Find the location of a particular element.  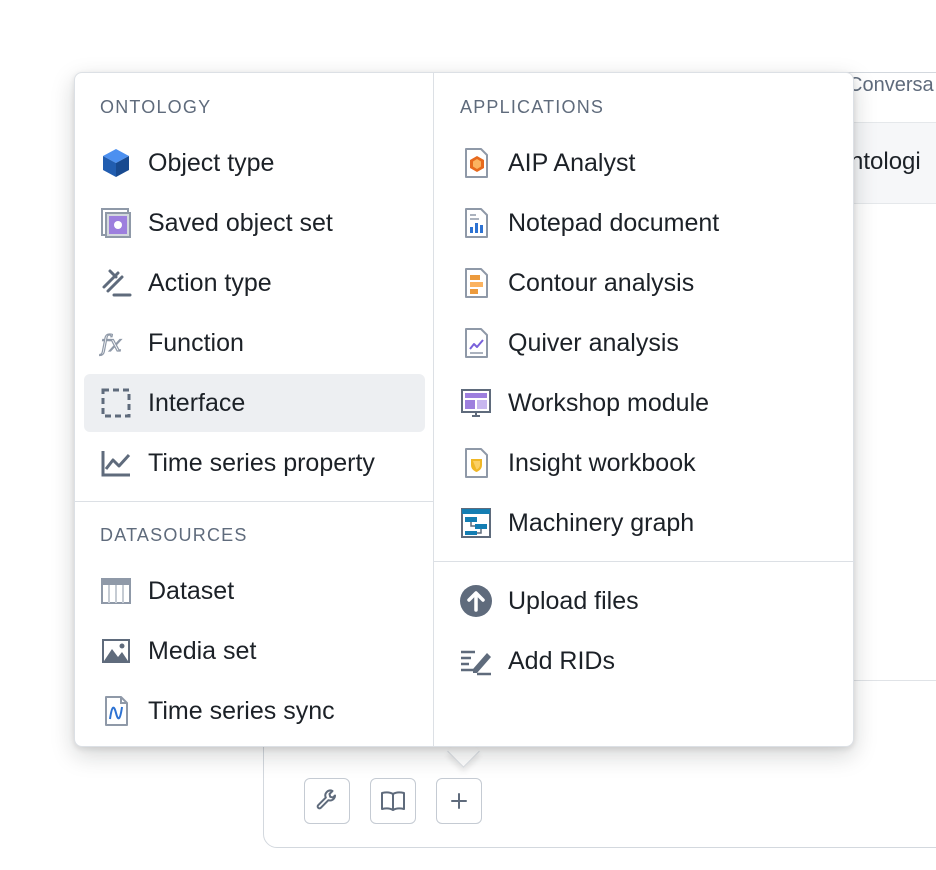

menu-item-saved-object-set: Saved object set is located at coordinates (254, 223).